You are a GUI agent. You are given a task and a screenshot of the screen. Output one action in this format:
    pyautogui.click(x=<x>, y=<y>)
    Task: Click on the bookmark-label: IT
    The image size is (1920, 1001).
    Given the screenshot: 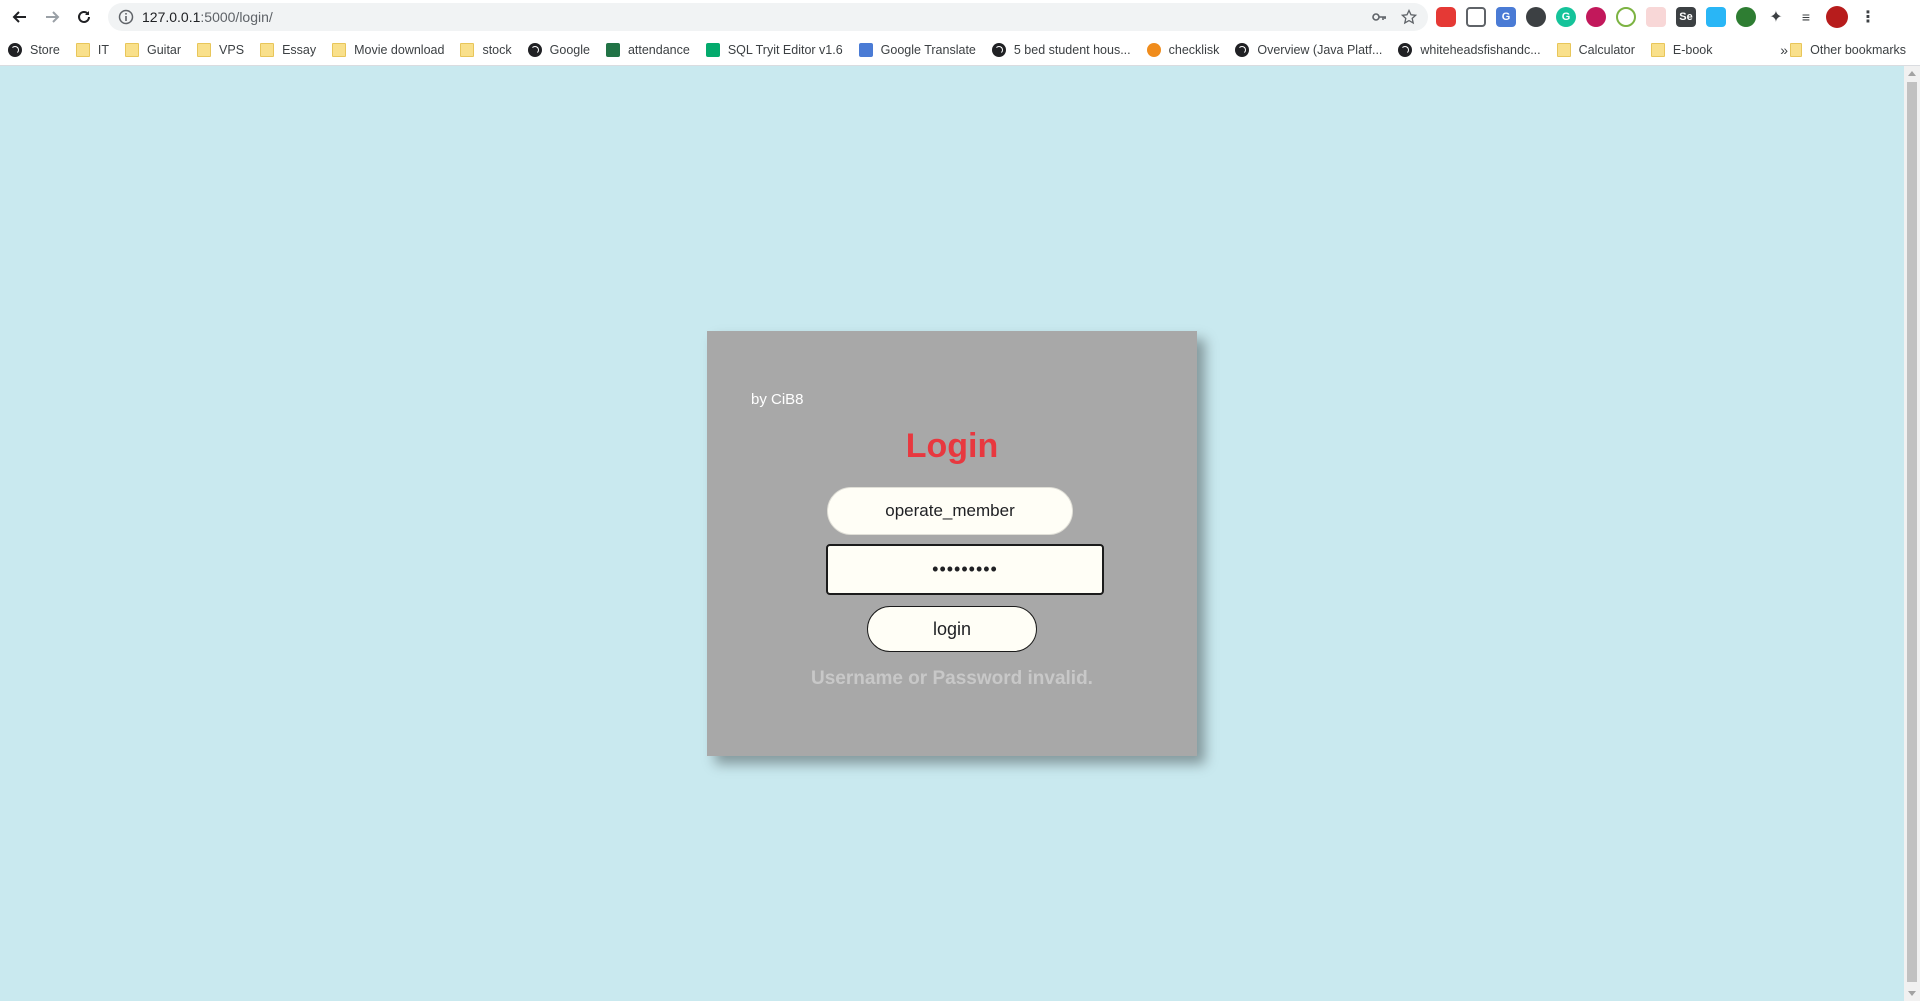 What is the action you would take?
    pyautogui.click(x=103, y=49)
    